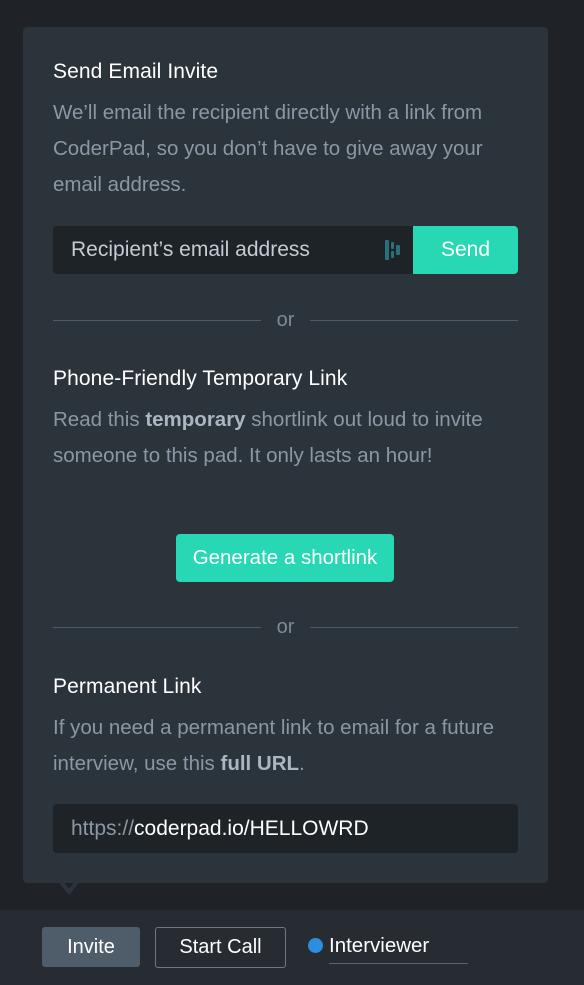 The image size is (584, 985). I want to click on email-invite-form: Send, so click(285, 250).